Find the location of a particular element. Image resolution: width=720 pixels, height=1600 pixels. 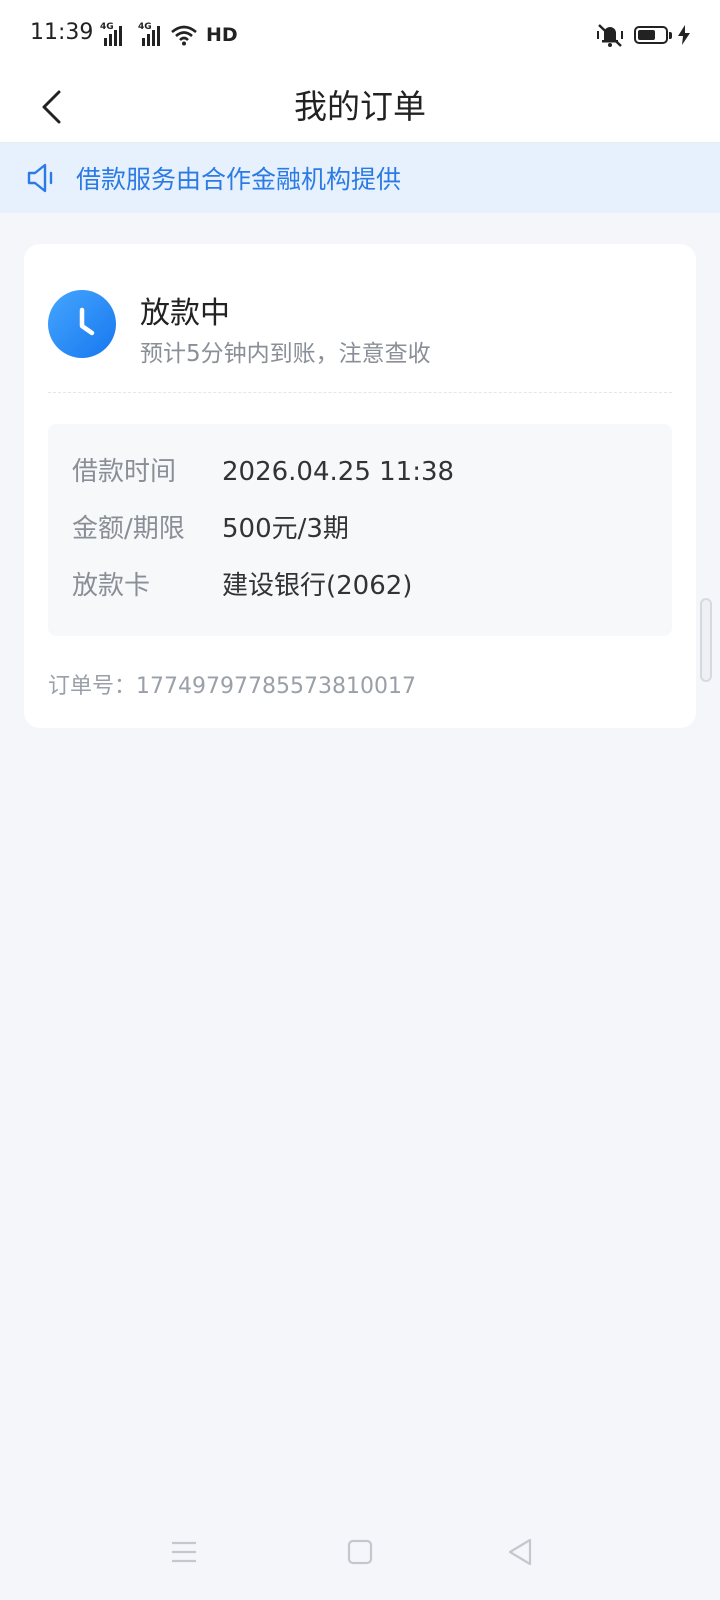

back-button is located at coordinates (52, 107).